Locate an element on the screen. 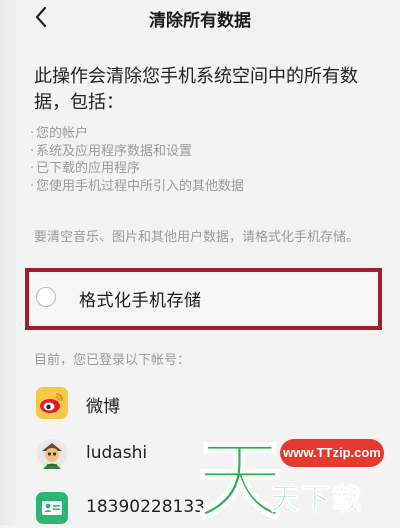 This screenshot has height=528, width=400. account-name: ludashi is located at coordinates (117, 453).